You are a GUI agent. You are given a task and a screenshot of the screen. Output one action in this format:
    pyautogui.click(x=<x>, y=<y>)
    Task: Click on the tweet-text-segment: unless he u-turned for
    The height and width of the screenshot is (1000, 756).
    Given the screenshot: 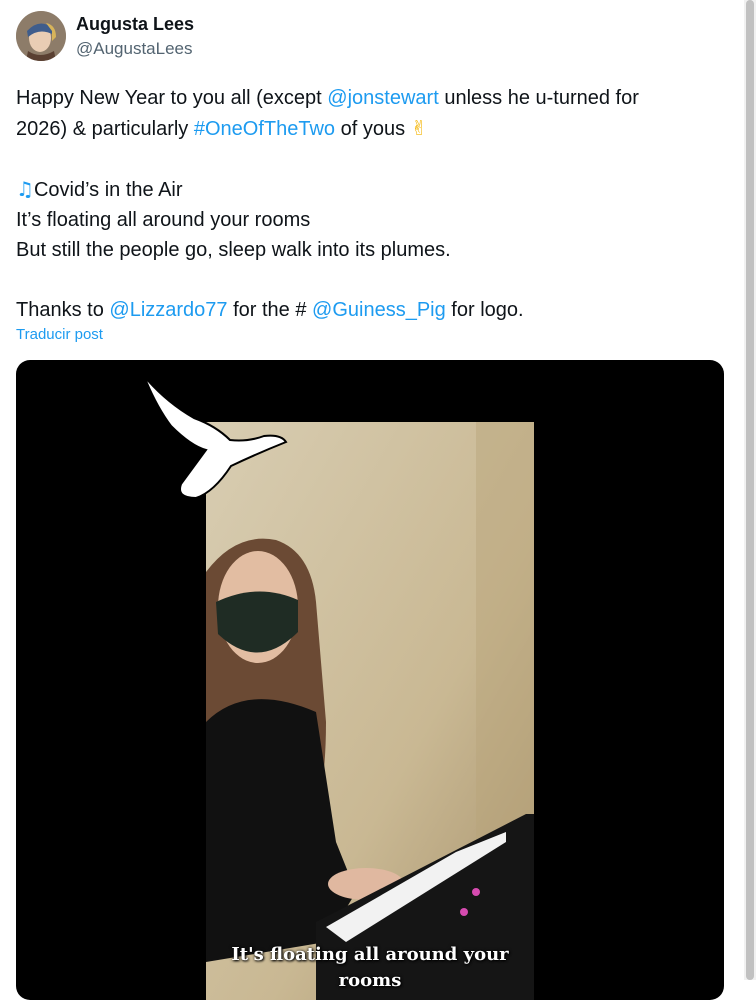 What is the action you would take?
    pyautogui.click(x=538, y=98)
    